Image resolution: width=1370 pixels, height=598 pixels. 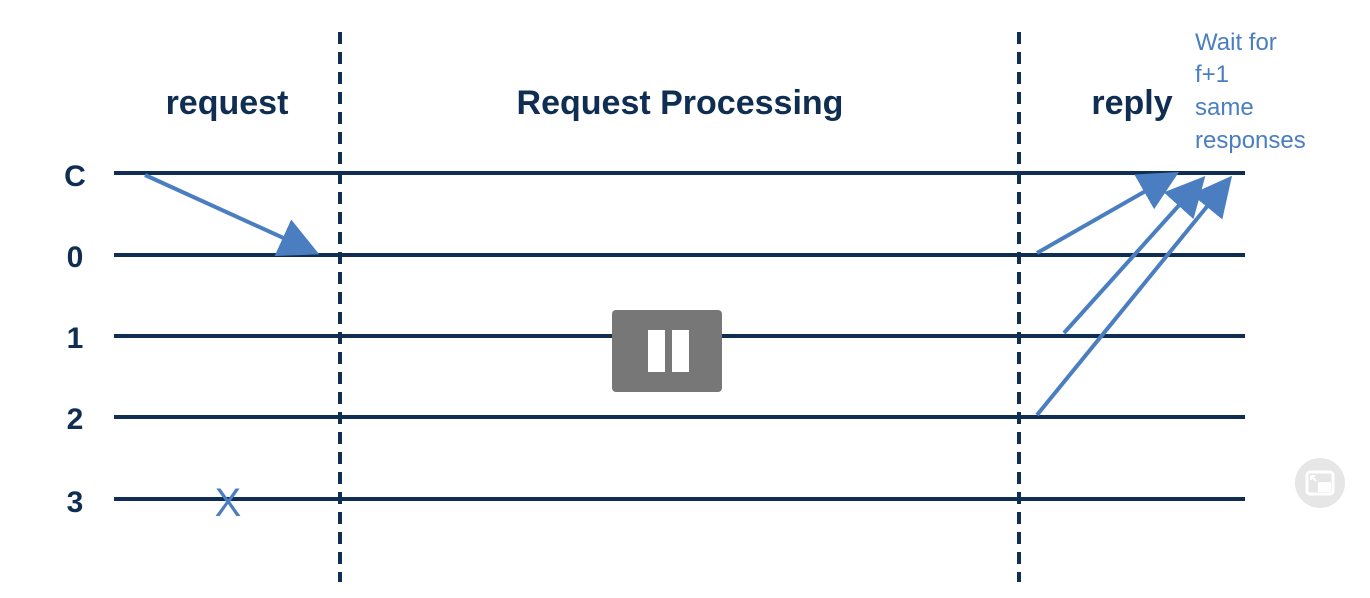 What do you see at coordinates (1224, 107) in the screenshot?
I see `note-line-3: same` at bounding box center [1224, 107].